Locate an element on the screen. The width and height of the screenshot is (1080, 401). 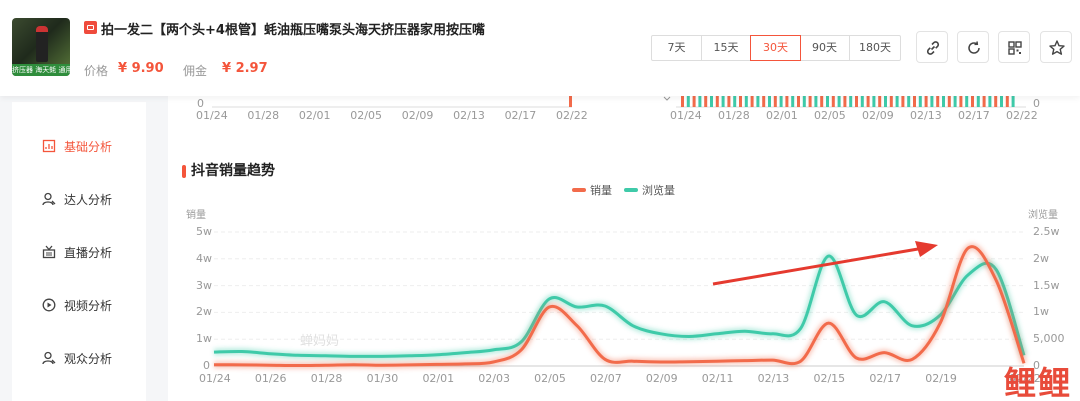
star-icon is located at coordinates (1057, 47).